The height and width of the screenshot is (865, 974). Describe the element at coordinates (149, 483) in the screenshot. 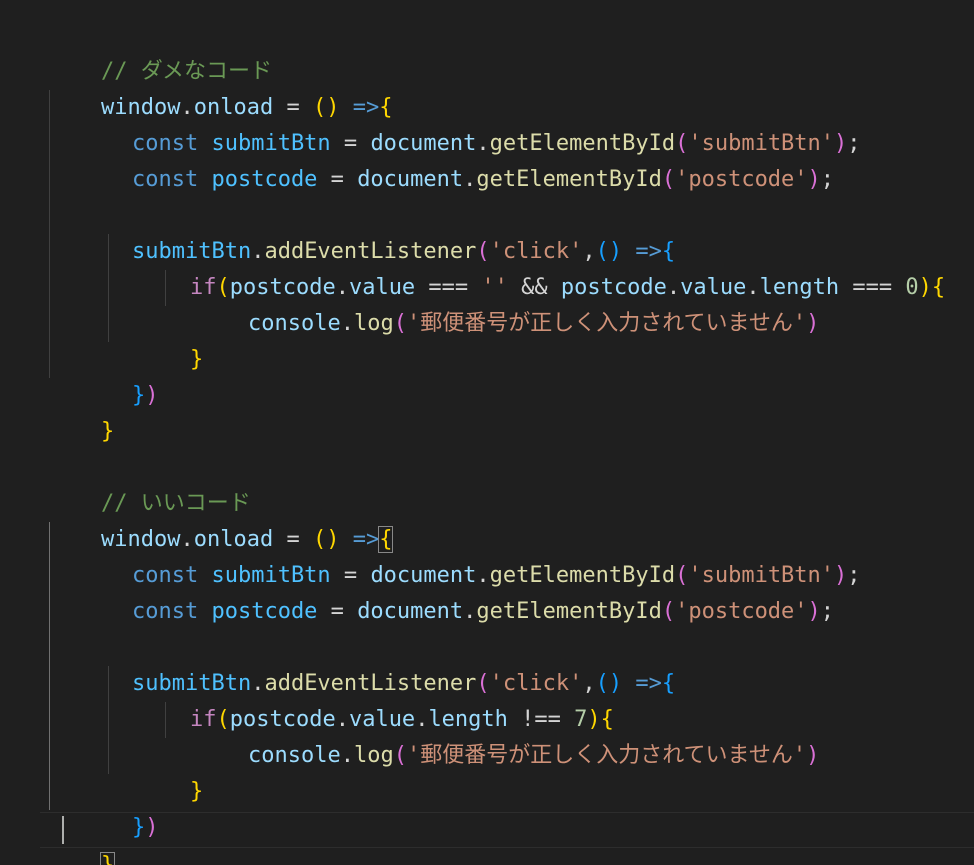

I see `code-line: // いいコード` at that location.